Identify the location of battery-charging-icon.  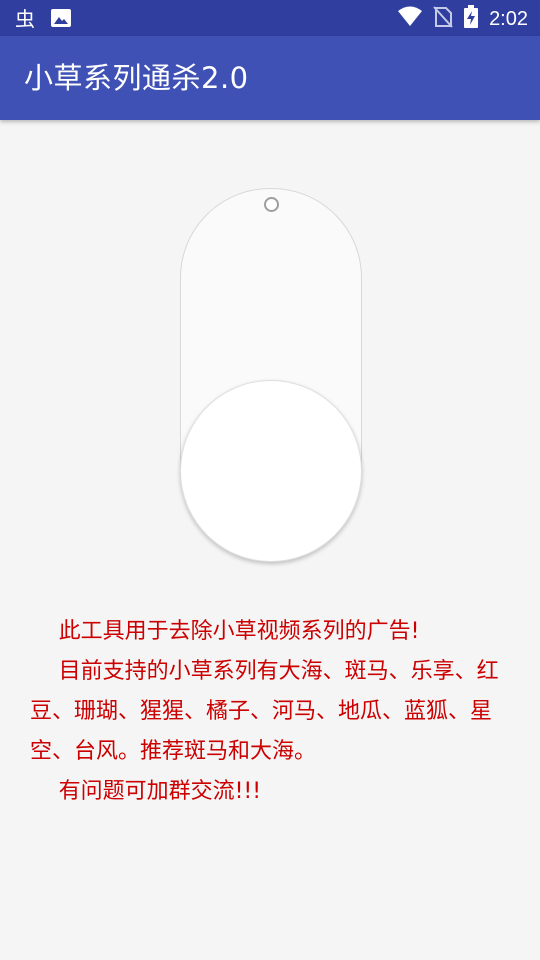
(471, 19).